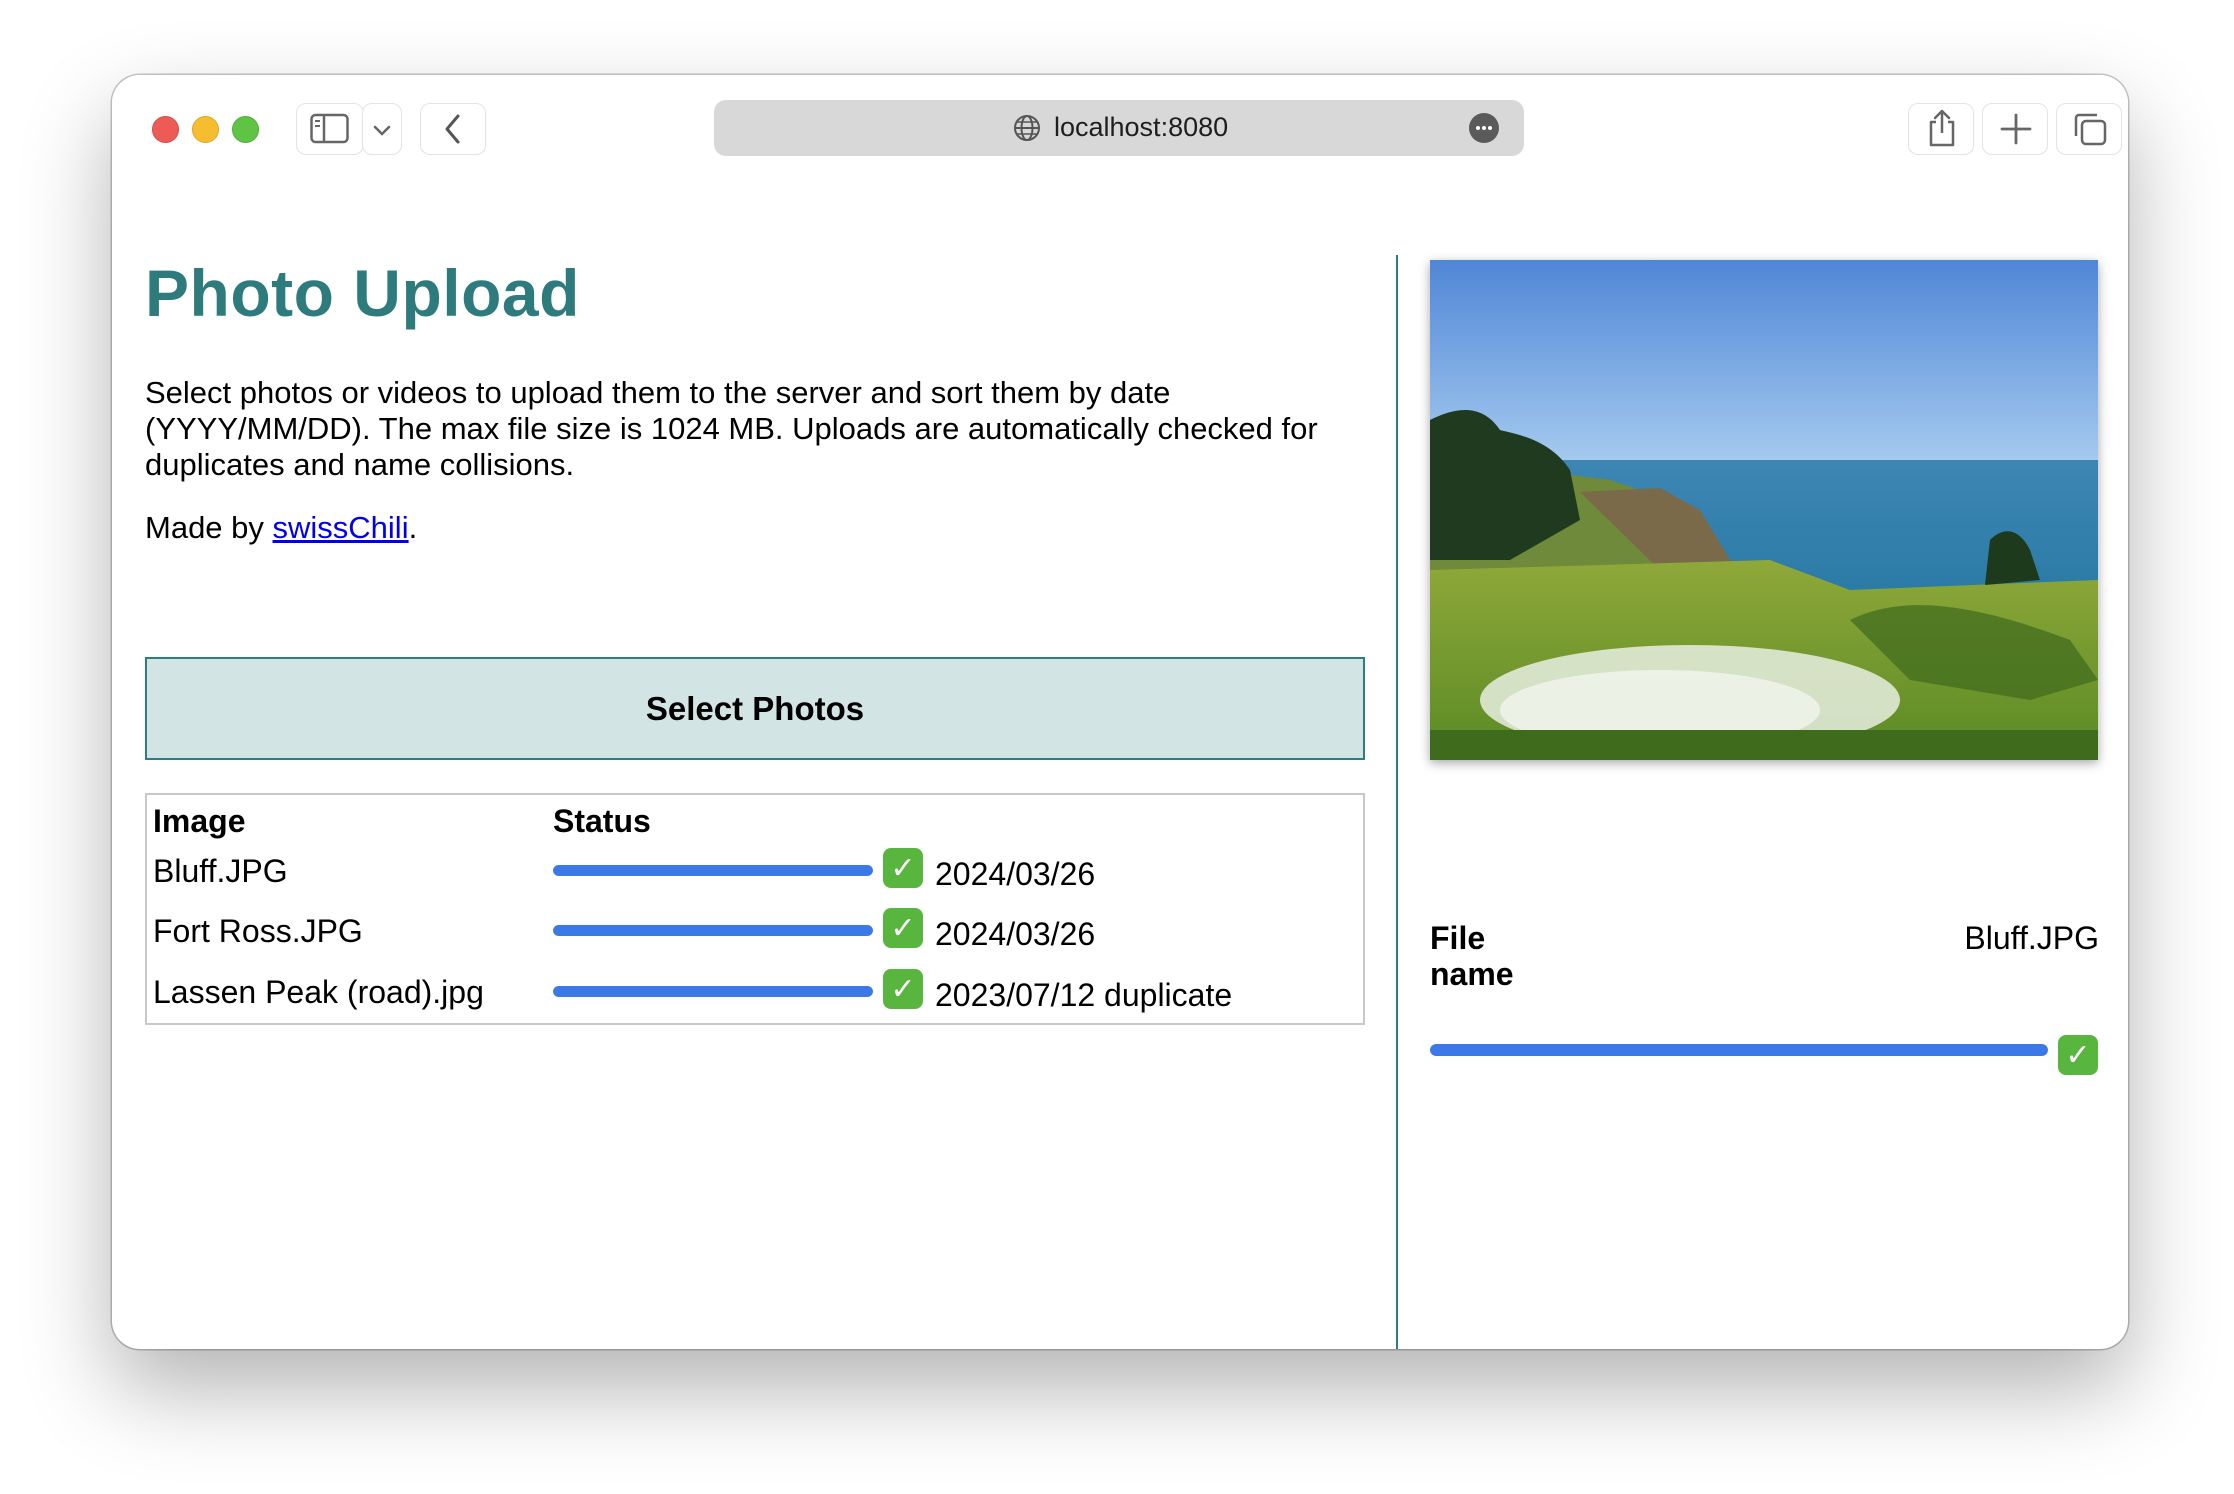 This screenshot has height=1494, width=2234. What do you see at coordinates (1397, 802) in the screenshot?
I see `panel-divider` at bounding box center [1397, 802].